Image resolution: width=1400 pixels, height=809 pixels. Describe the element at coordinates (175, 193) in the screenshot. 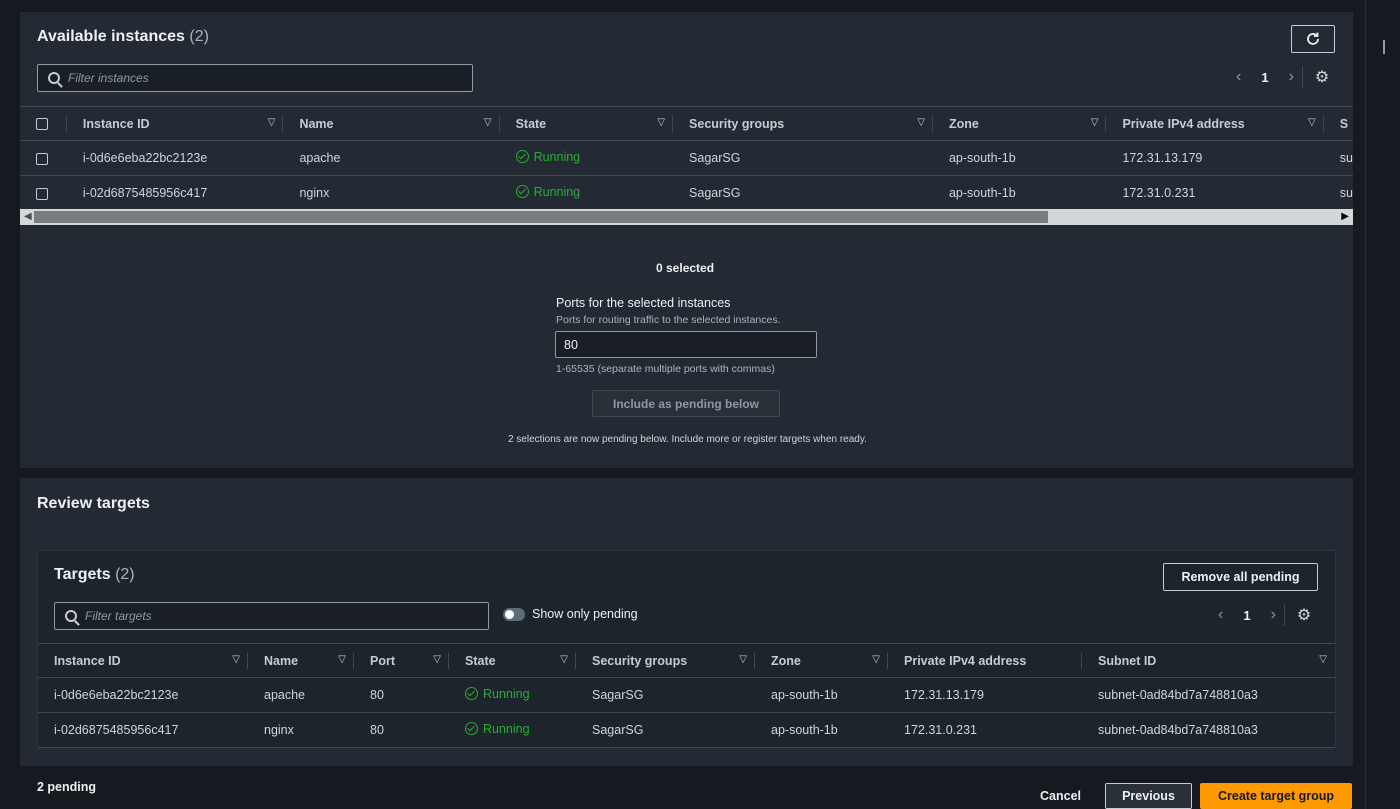

I see `instance-id: i-02d6875485956c417` at that location.